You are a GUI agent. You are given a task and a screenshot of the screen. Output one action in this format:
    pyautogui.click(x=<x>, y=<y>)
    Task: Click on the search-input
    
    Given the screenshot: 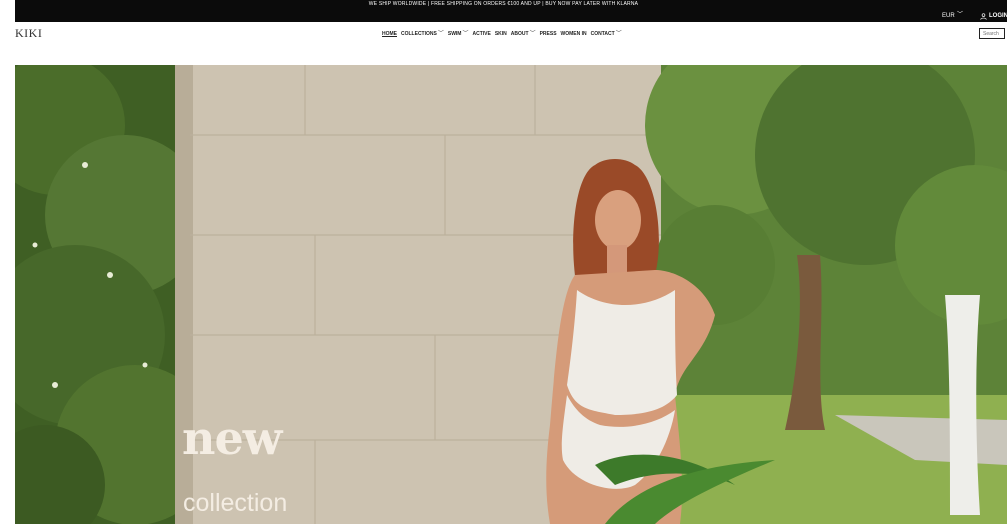 What is the action you would take?
    pyautogui.click(x=992, y=33)
    